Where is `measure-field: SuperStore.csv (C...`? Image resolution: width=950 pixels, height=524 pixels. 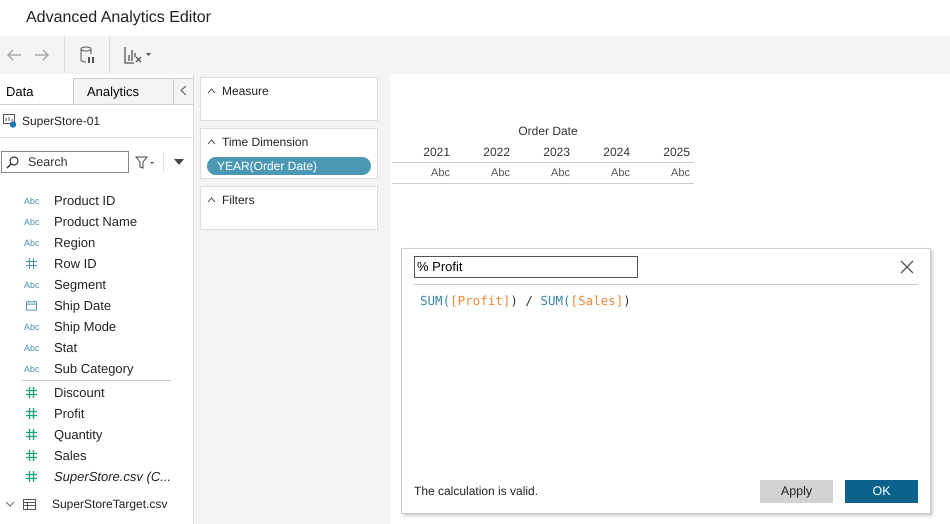
measure-field: SuperStore.csv (C... is located at coordinates (113, 476).